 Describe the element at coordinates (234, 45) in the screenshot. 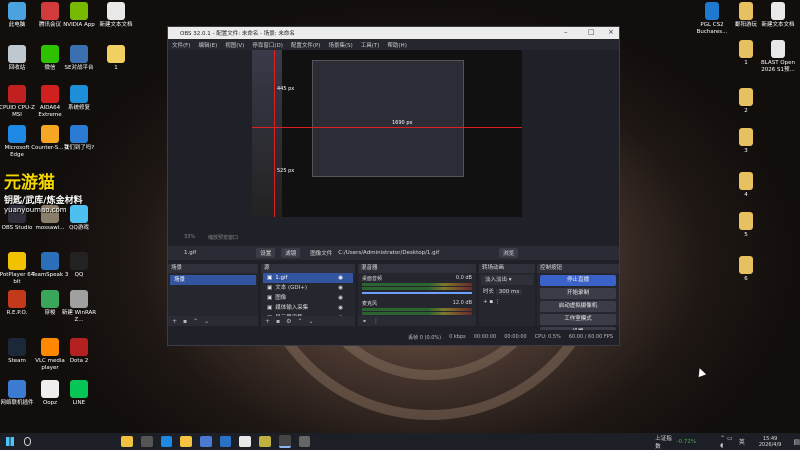

I see `menu-item: 视图(V)` at that location.